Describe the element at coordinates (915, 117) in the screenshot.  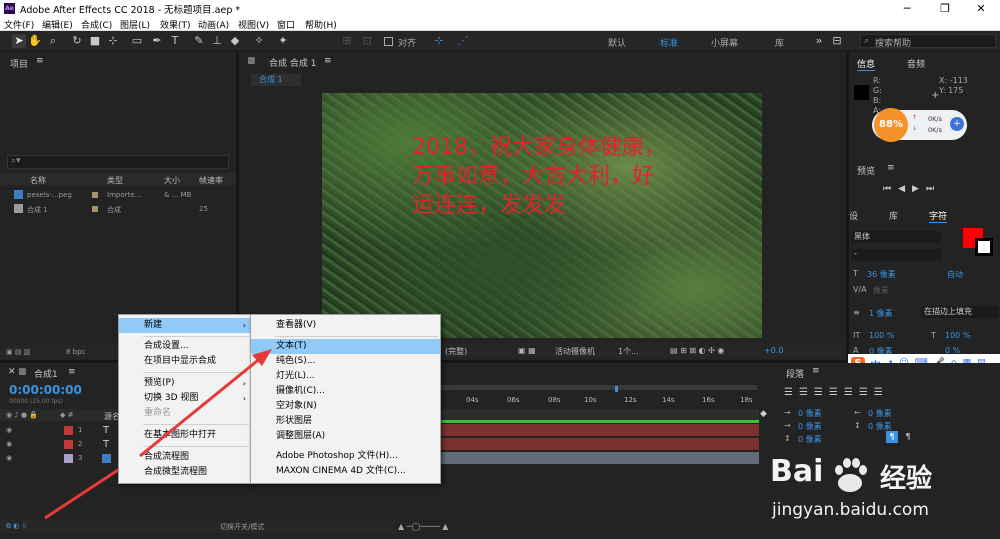
I see `upload-icon: ↑` at that location.